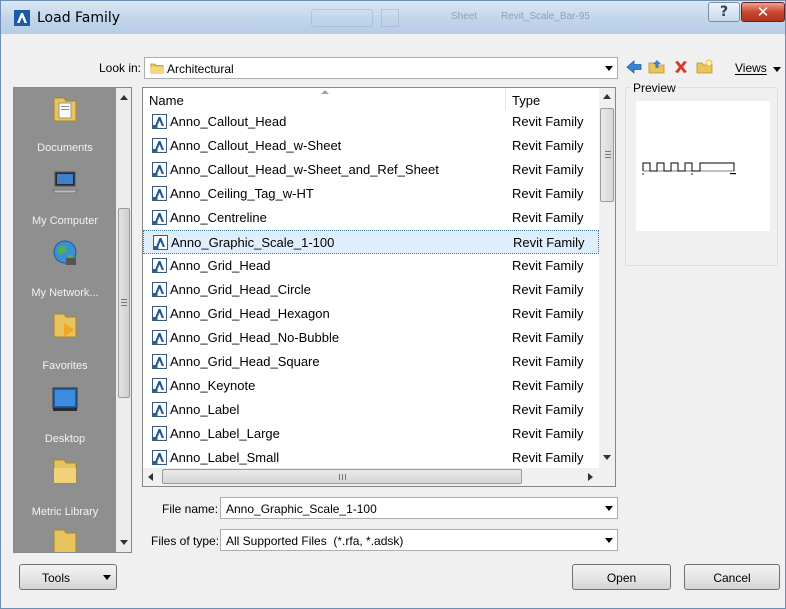 The image size is (786, 609). Describe the element at coordinates (777, 69) in the screenshot. I see `views-chevron-down-icon` at that location.